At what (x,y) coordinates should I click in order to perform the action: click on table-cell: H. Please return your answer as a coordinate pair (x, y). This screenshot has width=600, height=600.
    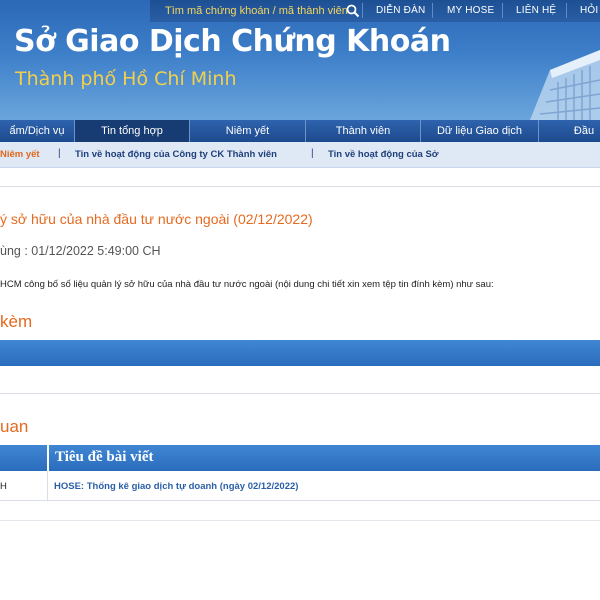
    Looking at the image, I should click on (3, 486).